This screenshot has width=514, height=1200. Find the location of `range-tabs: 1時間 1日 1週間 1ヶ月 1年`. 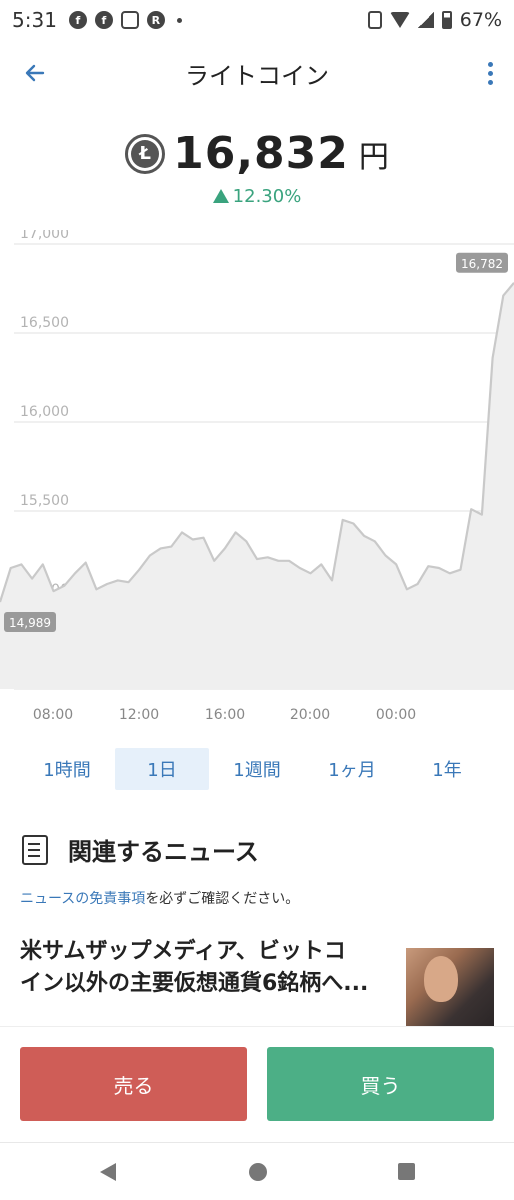

range-tabs: 1時間 1日 1週間 1ヶ月 1年 is located at coordinates (257, 769).